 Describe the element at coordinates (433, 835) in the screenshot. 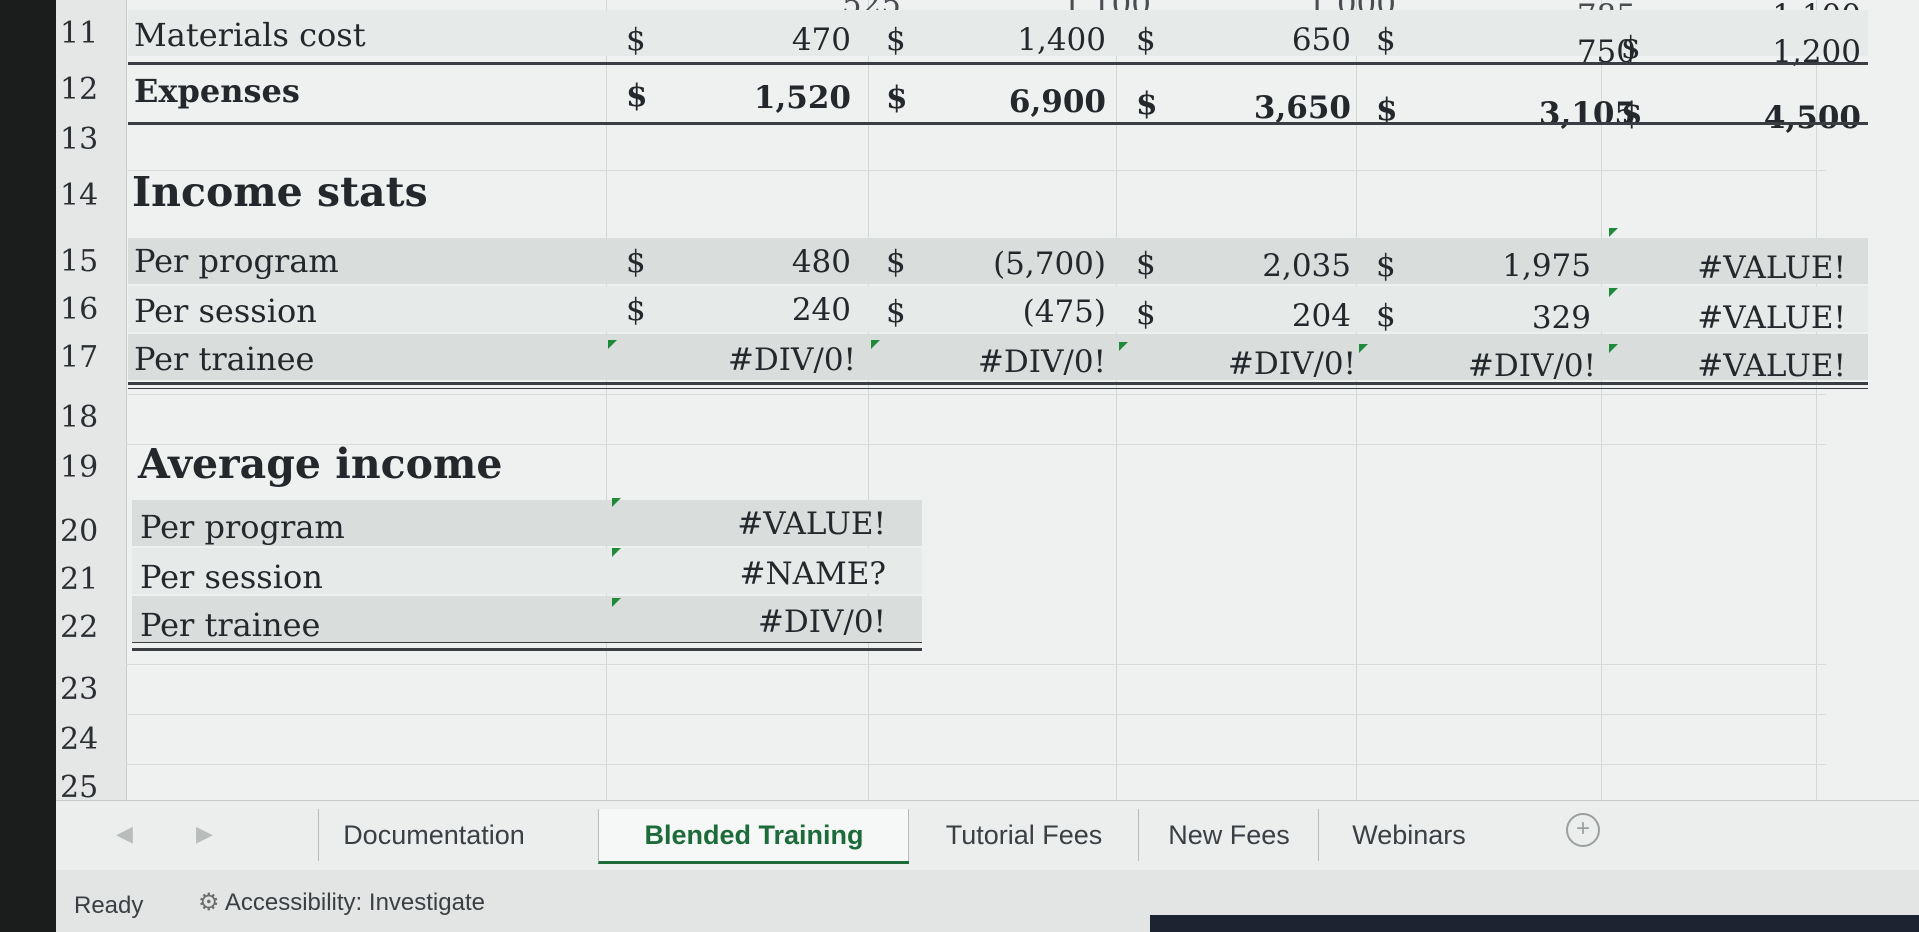

I see `tab-documentation: Documentation` at that location.